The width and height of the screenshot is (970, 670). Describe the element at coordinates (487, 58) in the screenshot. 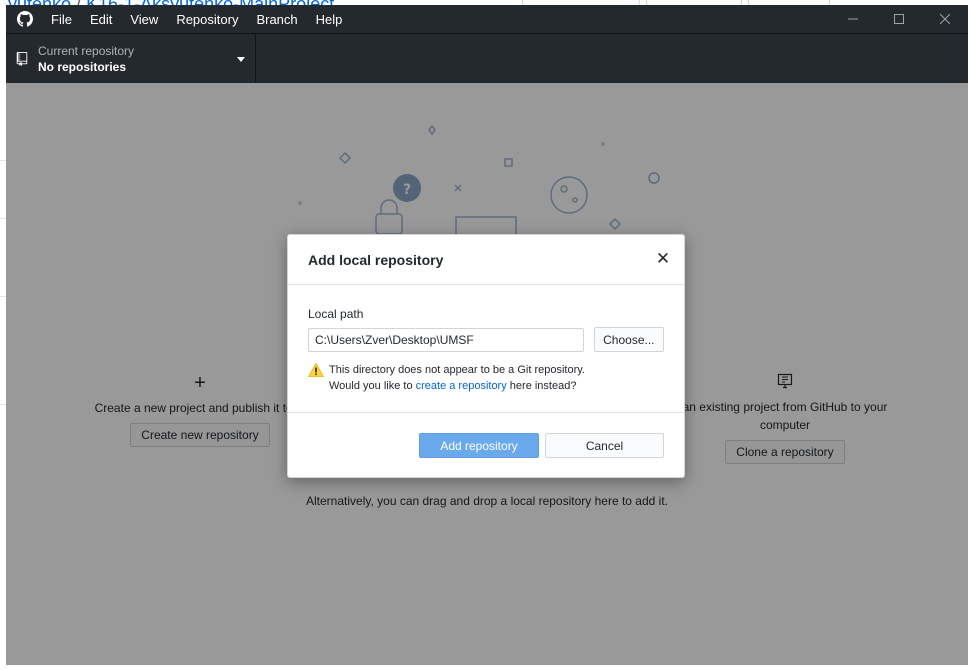

I see `toolbar: Current repository No repositories` at that location.